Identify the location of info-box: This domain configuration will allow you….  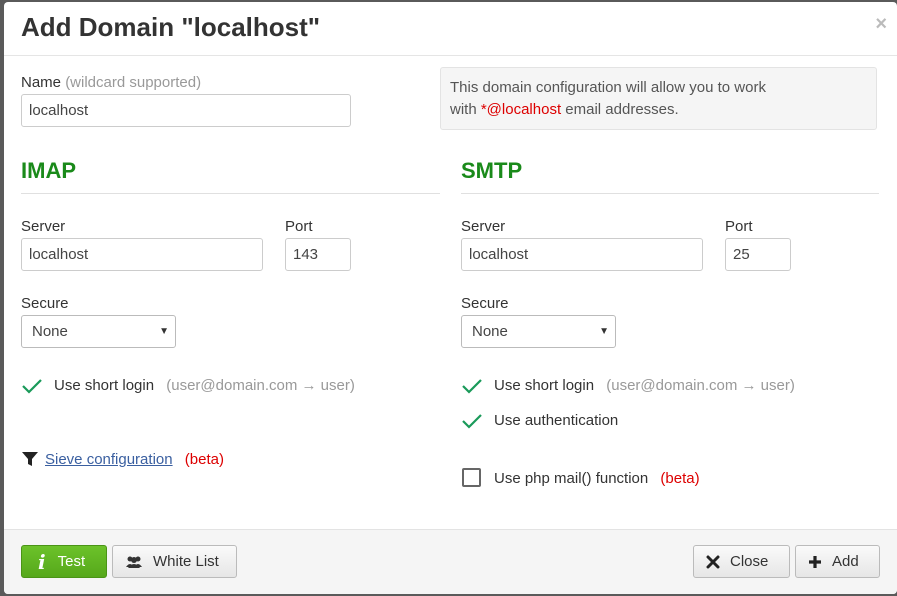
(658, 98).